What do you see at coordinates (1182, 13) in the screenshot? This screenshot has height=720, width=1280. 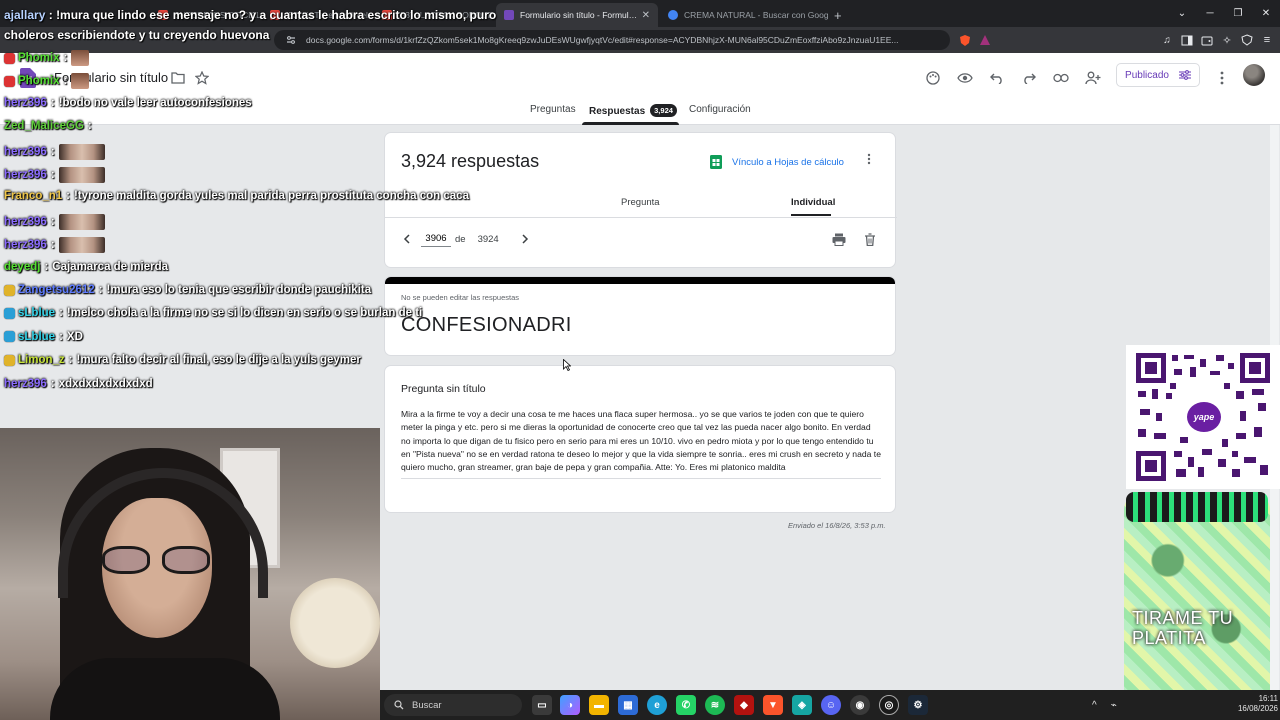 I see `tab-search-icon: ⌄` at bounding box center [1182, 13].